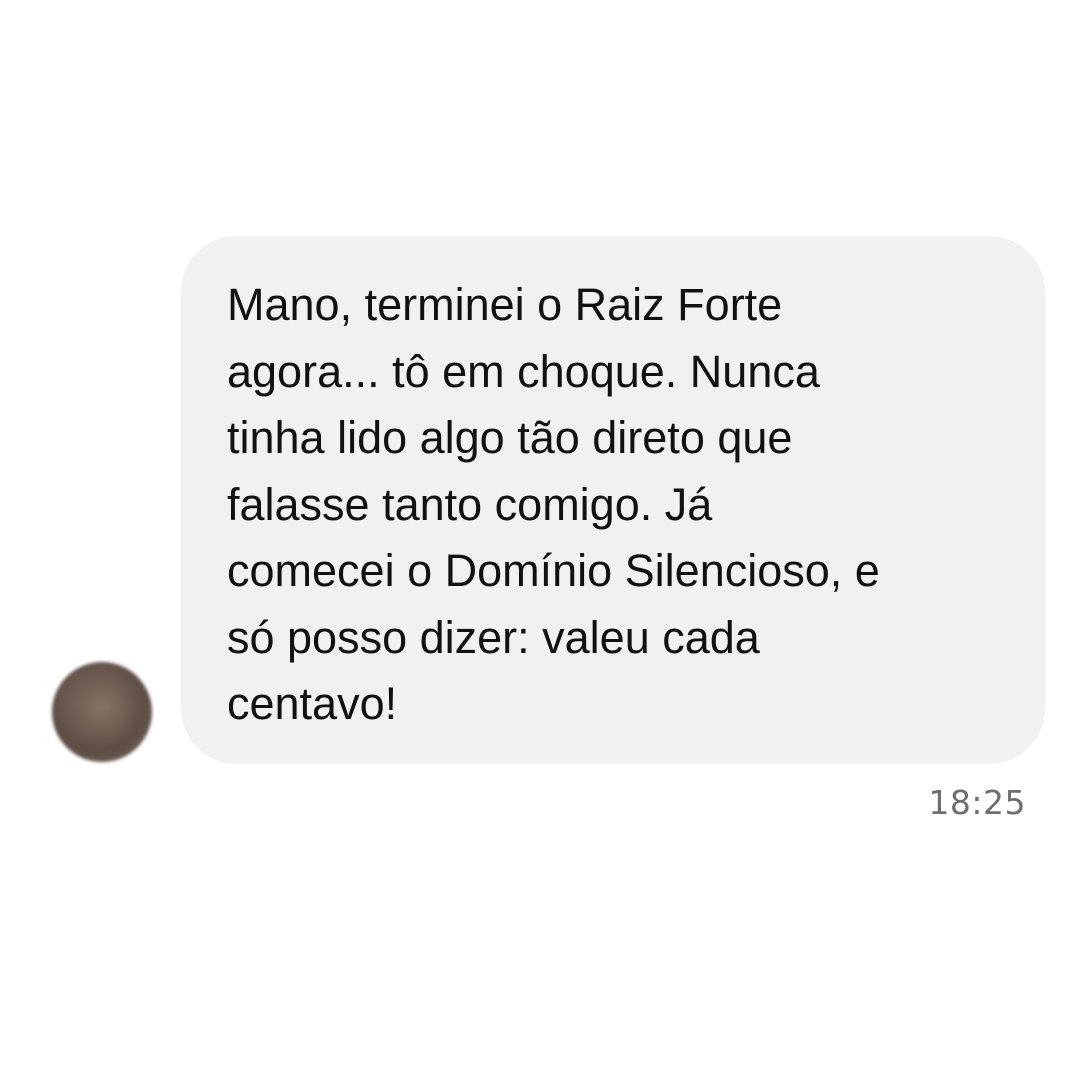 The height and width of the screenshot is (1080, 1080). I want to click on avatar, so click(102, 712).